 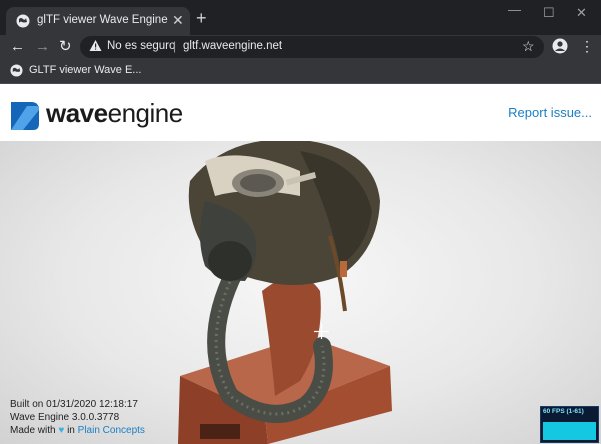 I want to click on crosshair-icon, so click(x=321, y=331).